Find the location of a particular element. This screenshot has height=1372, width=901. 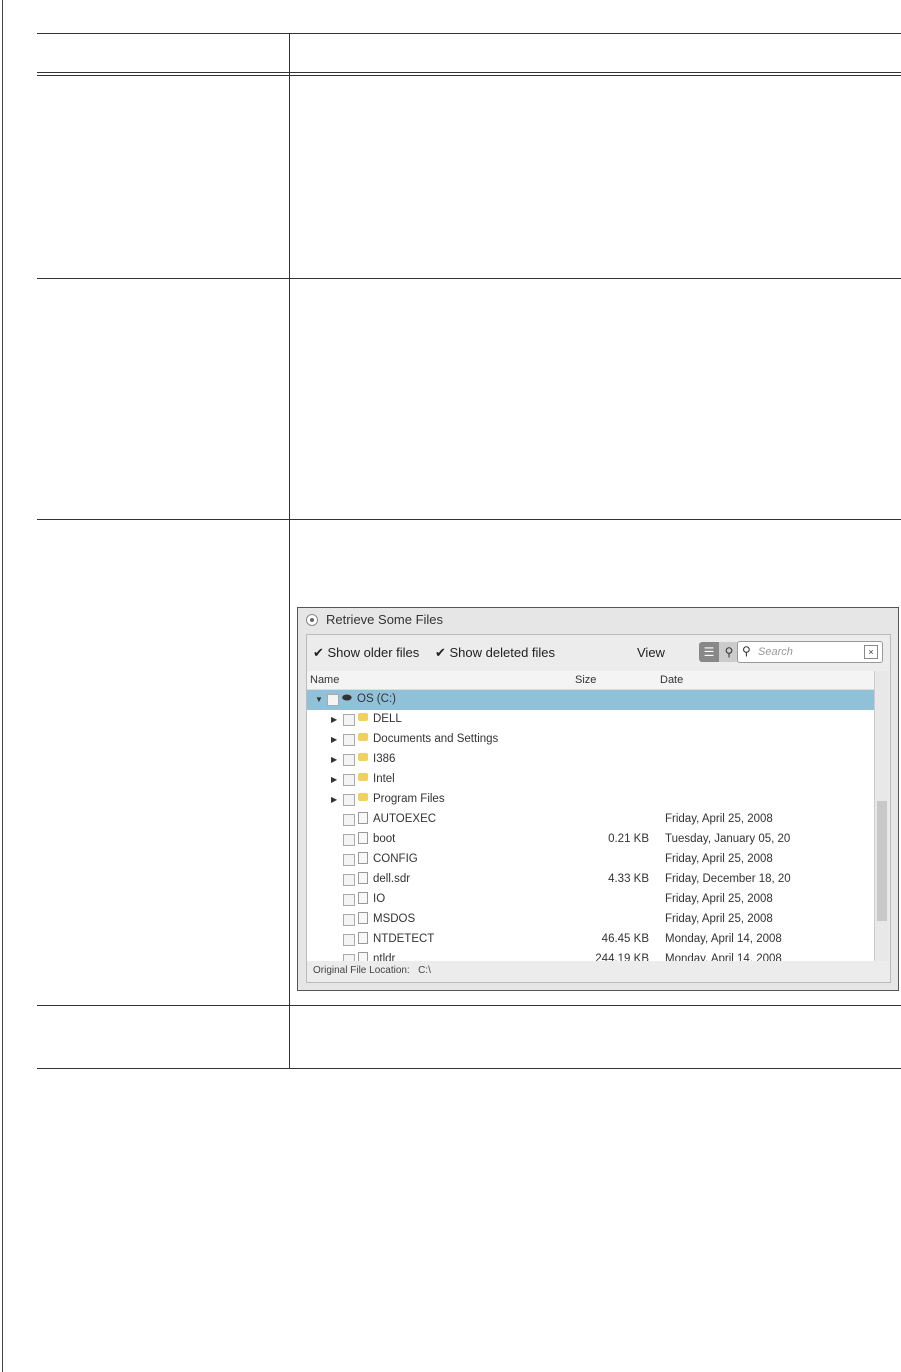

show-deleted-checkbox: ✔ Show deleted files is located at coordinates (495, 653).